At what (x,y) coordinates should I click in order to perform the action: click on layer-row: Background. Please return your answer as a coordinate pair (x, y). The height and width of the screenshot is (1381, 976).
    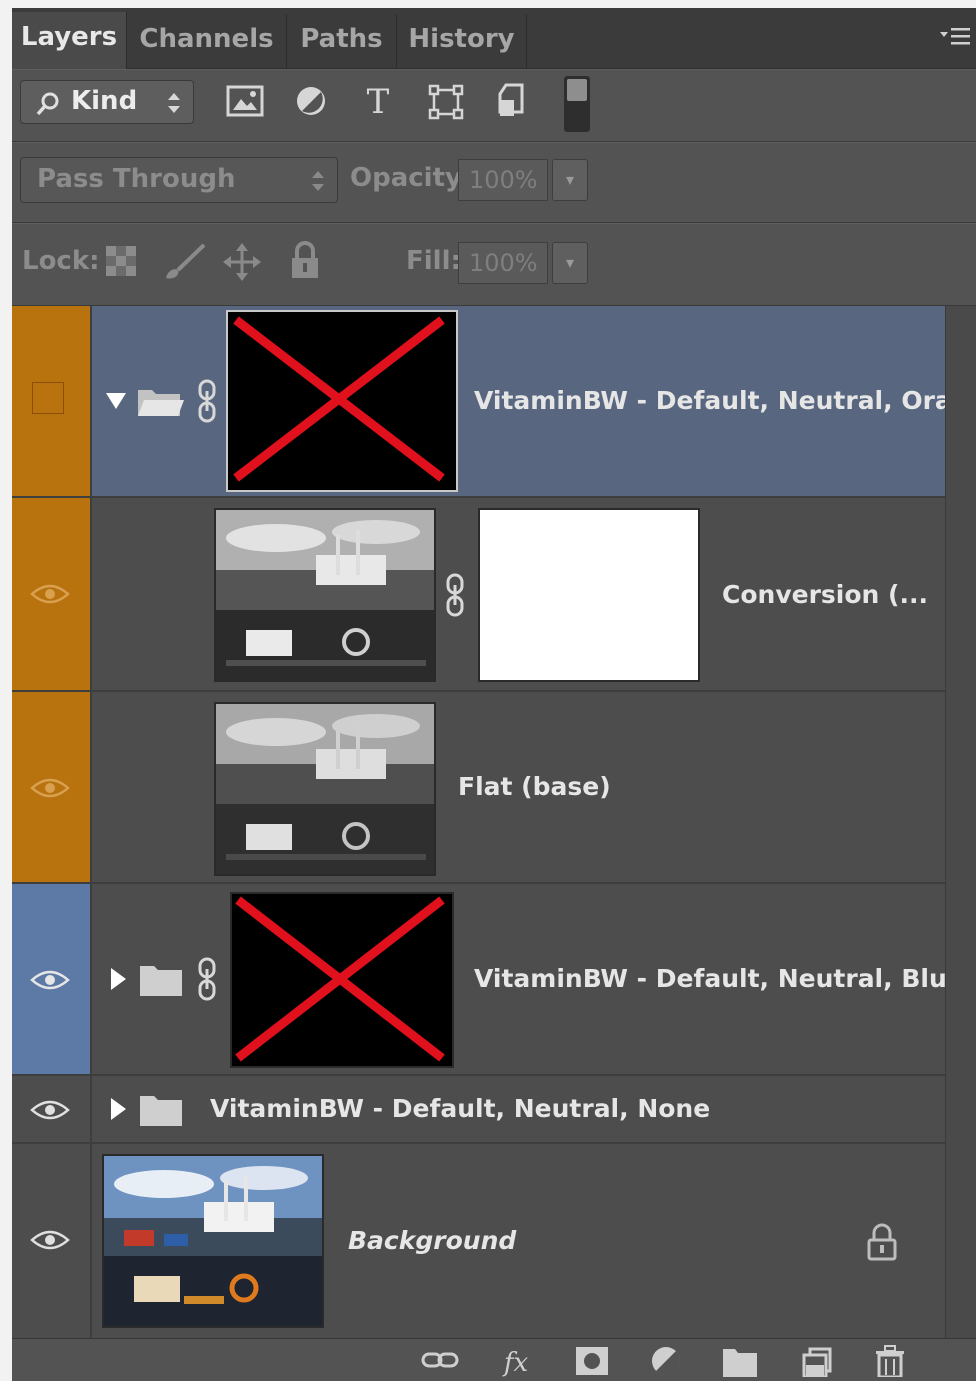
    Looking at the image, I should click on (479, 1242).